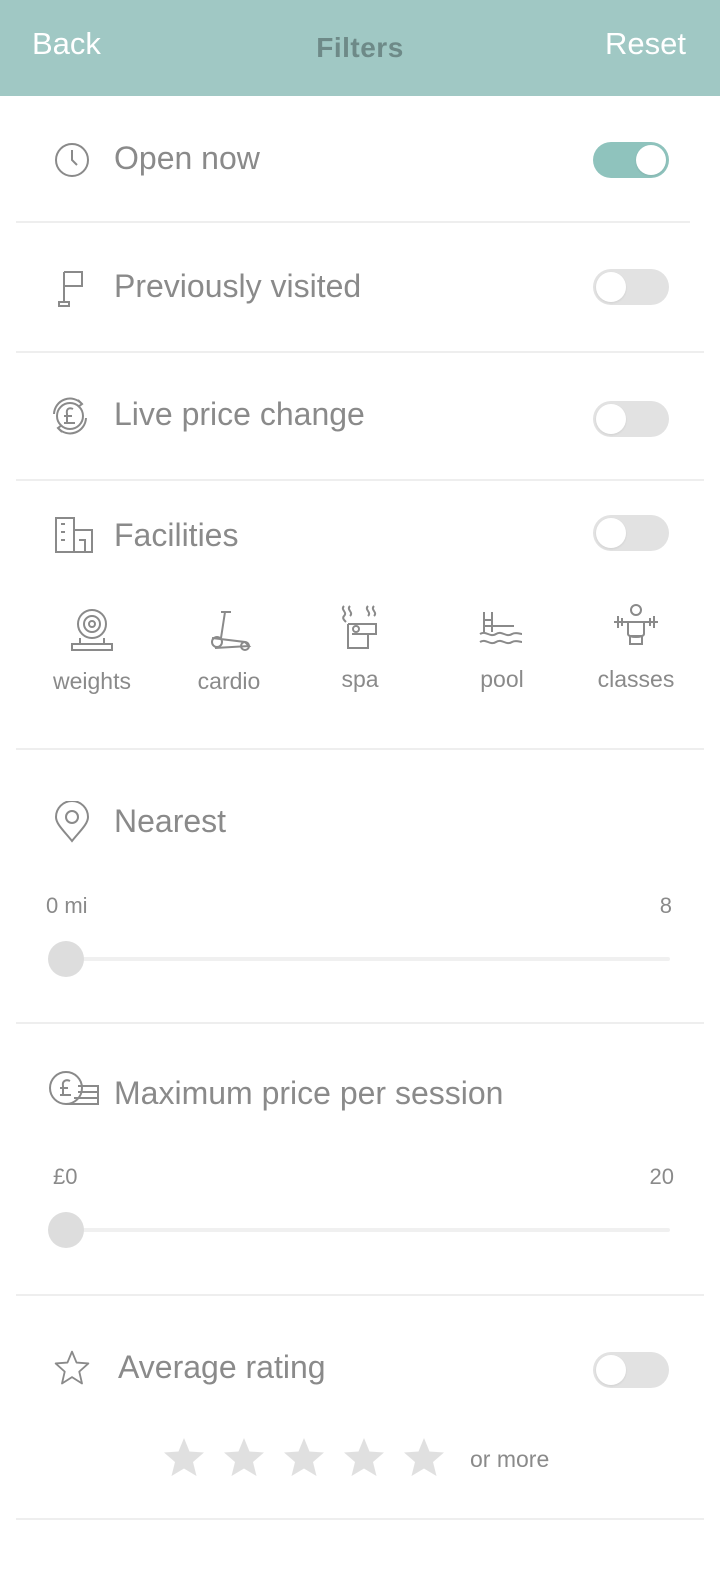  I want to click on facility-classes: classes, so click(636, 647).